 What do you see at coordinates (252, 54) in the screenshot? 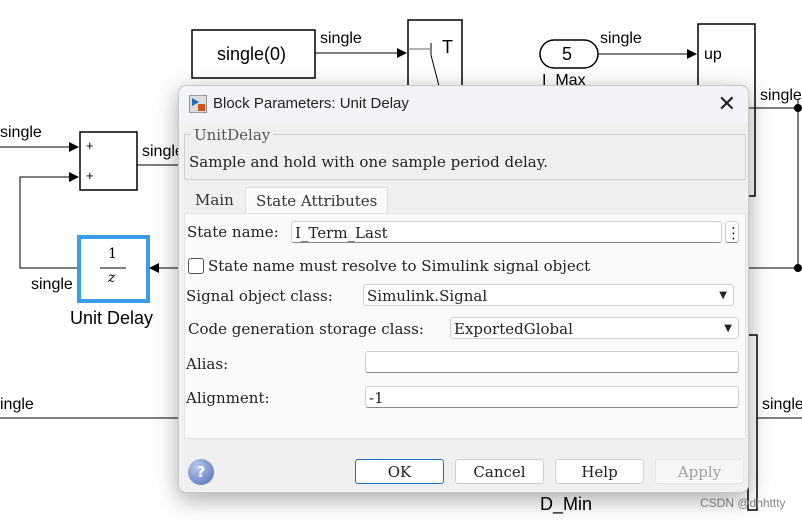
I see `constant-block-label: single(0)` at bounding box center [252, 54].